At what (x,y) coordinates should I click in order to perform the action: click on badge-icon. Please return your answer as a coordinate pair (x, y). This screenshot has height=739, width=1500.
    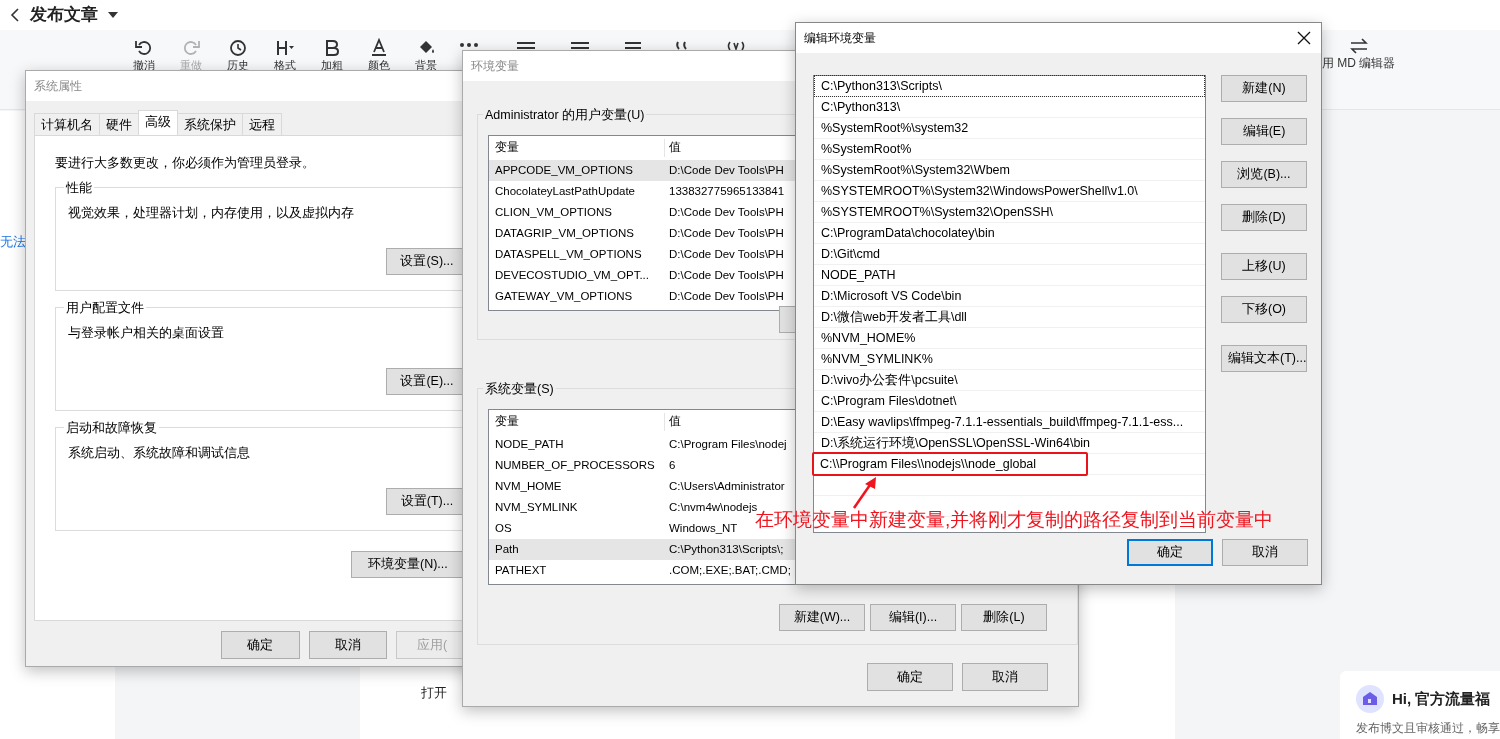
    Looking at the image, I should click on (1370, 699).